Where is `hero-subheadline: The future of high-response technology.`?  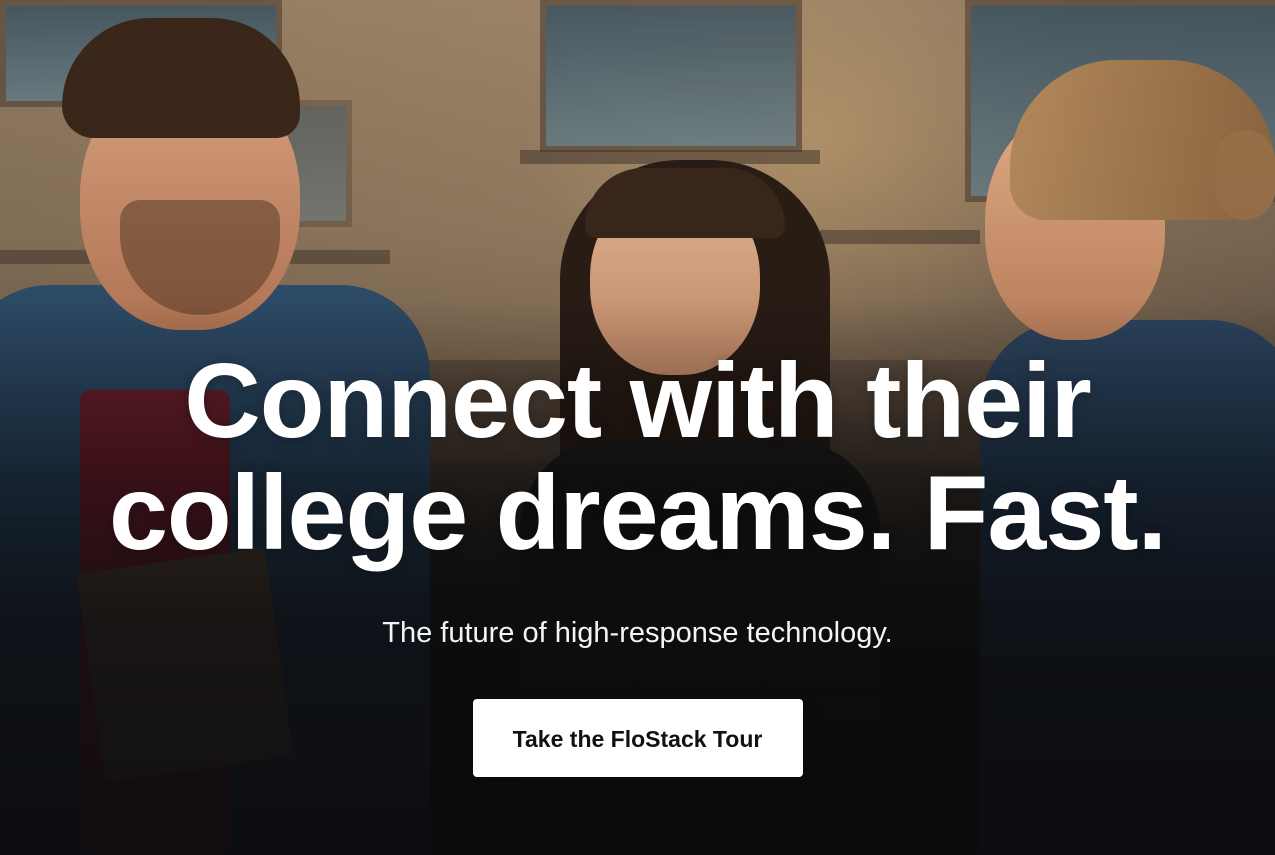
hero-subheadline: The future of high-response technology. is located at coordinates (637, 633).